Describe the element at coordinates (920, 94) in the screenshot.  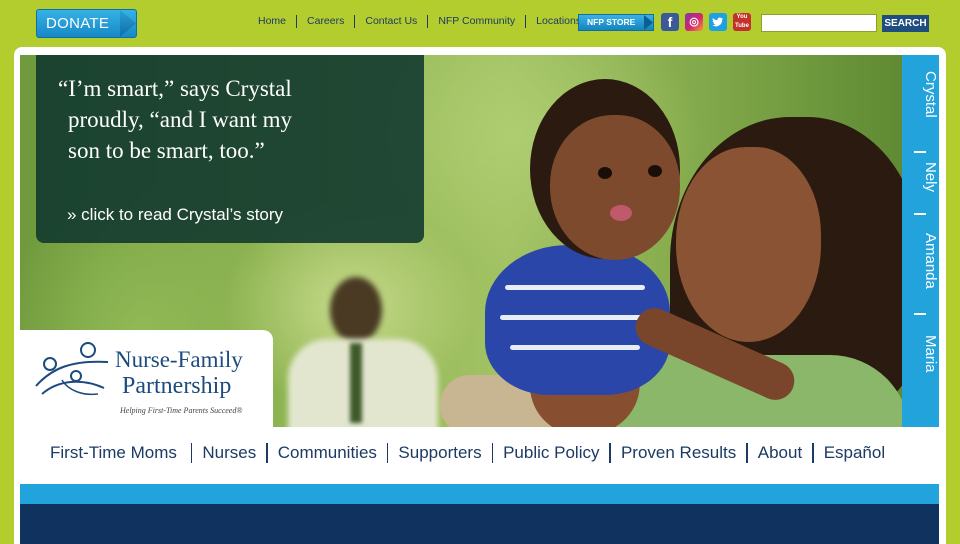
I see `story-tab-crystal: Crystal` at that location.